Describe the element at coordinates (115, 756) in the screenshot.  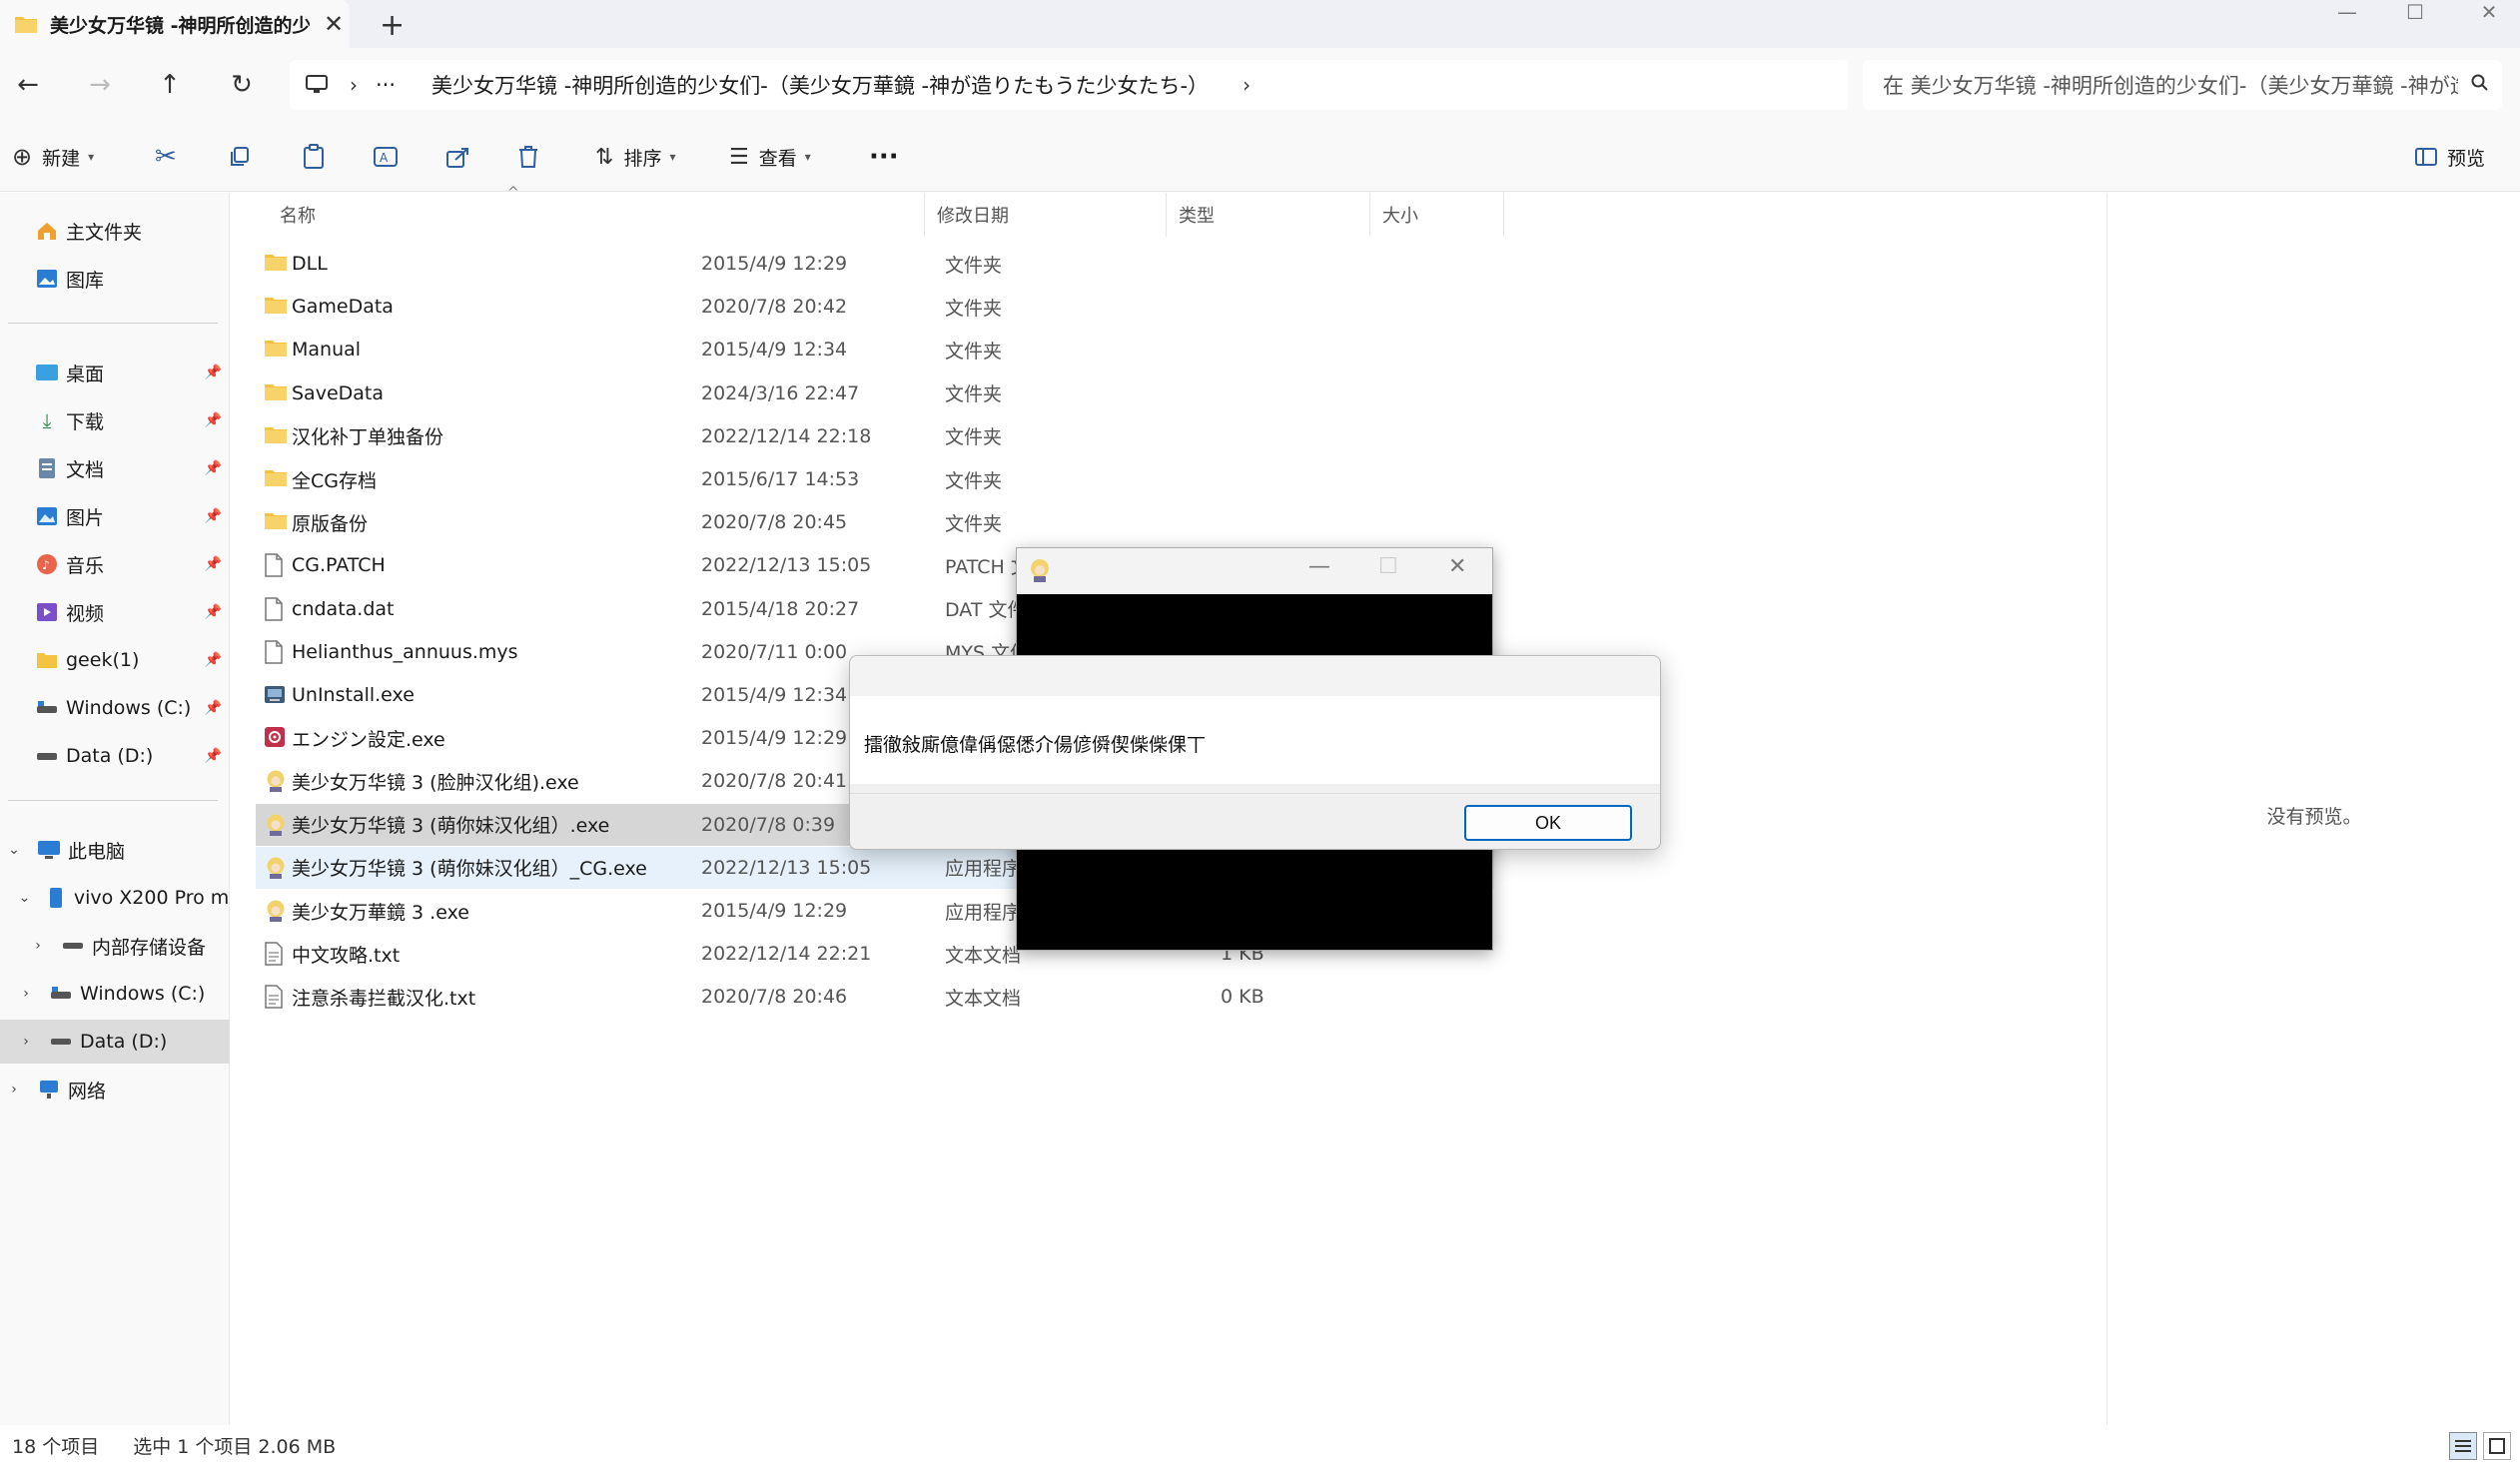
I see `sidebar-item-data-d: Data (D:) 📌` at that location.